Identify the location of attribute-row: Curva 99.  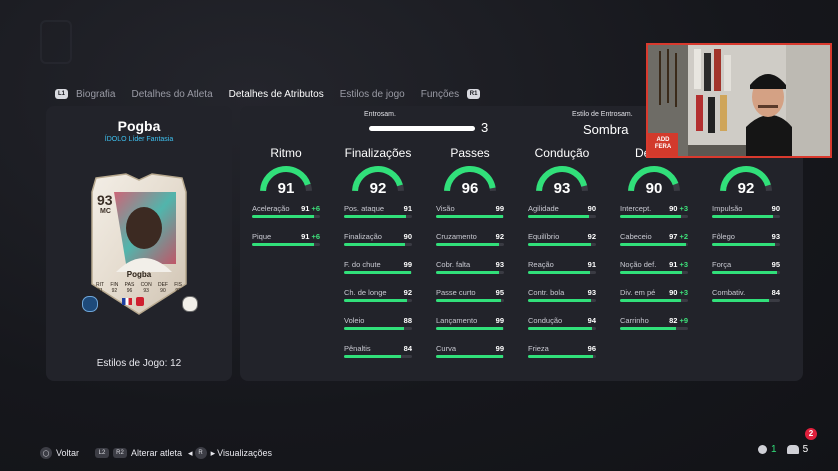
(470, 351).